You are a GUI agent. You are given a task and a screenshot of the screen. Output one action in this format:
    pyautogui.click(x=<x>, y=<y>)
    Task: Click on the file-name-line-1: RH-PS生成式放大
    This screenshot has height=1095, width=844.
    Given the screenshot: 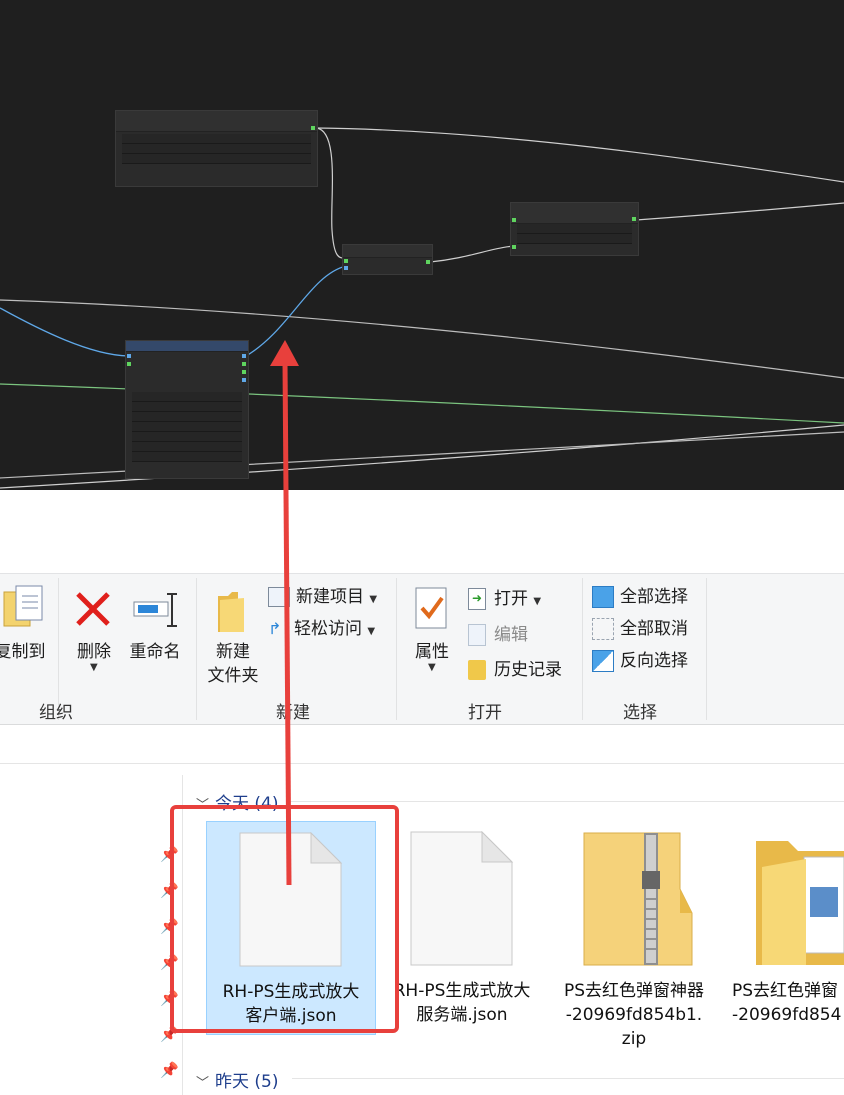 What is the action you would take?
    pyautogui.click(x=462, y=991)
    